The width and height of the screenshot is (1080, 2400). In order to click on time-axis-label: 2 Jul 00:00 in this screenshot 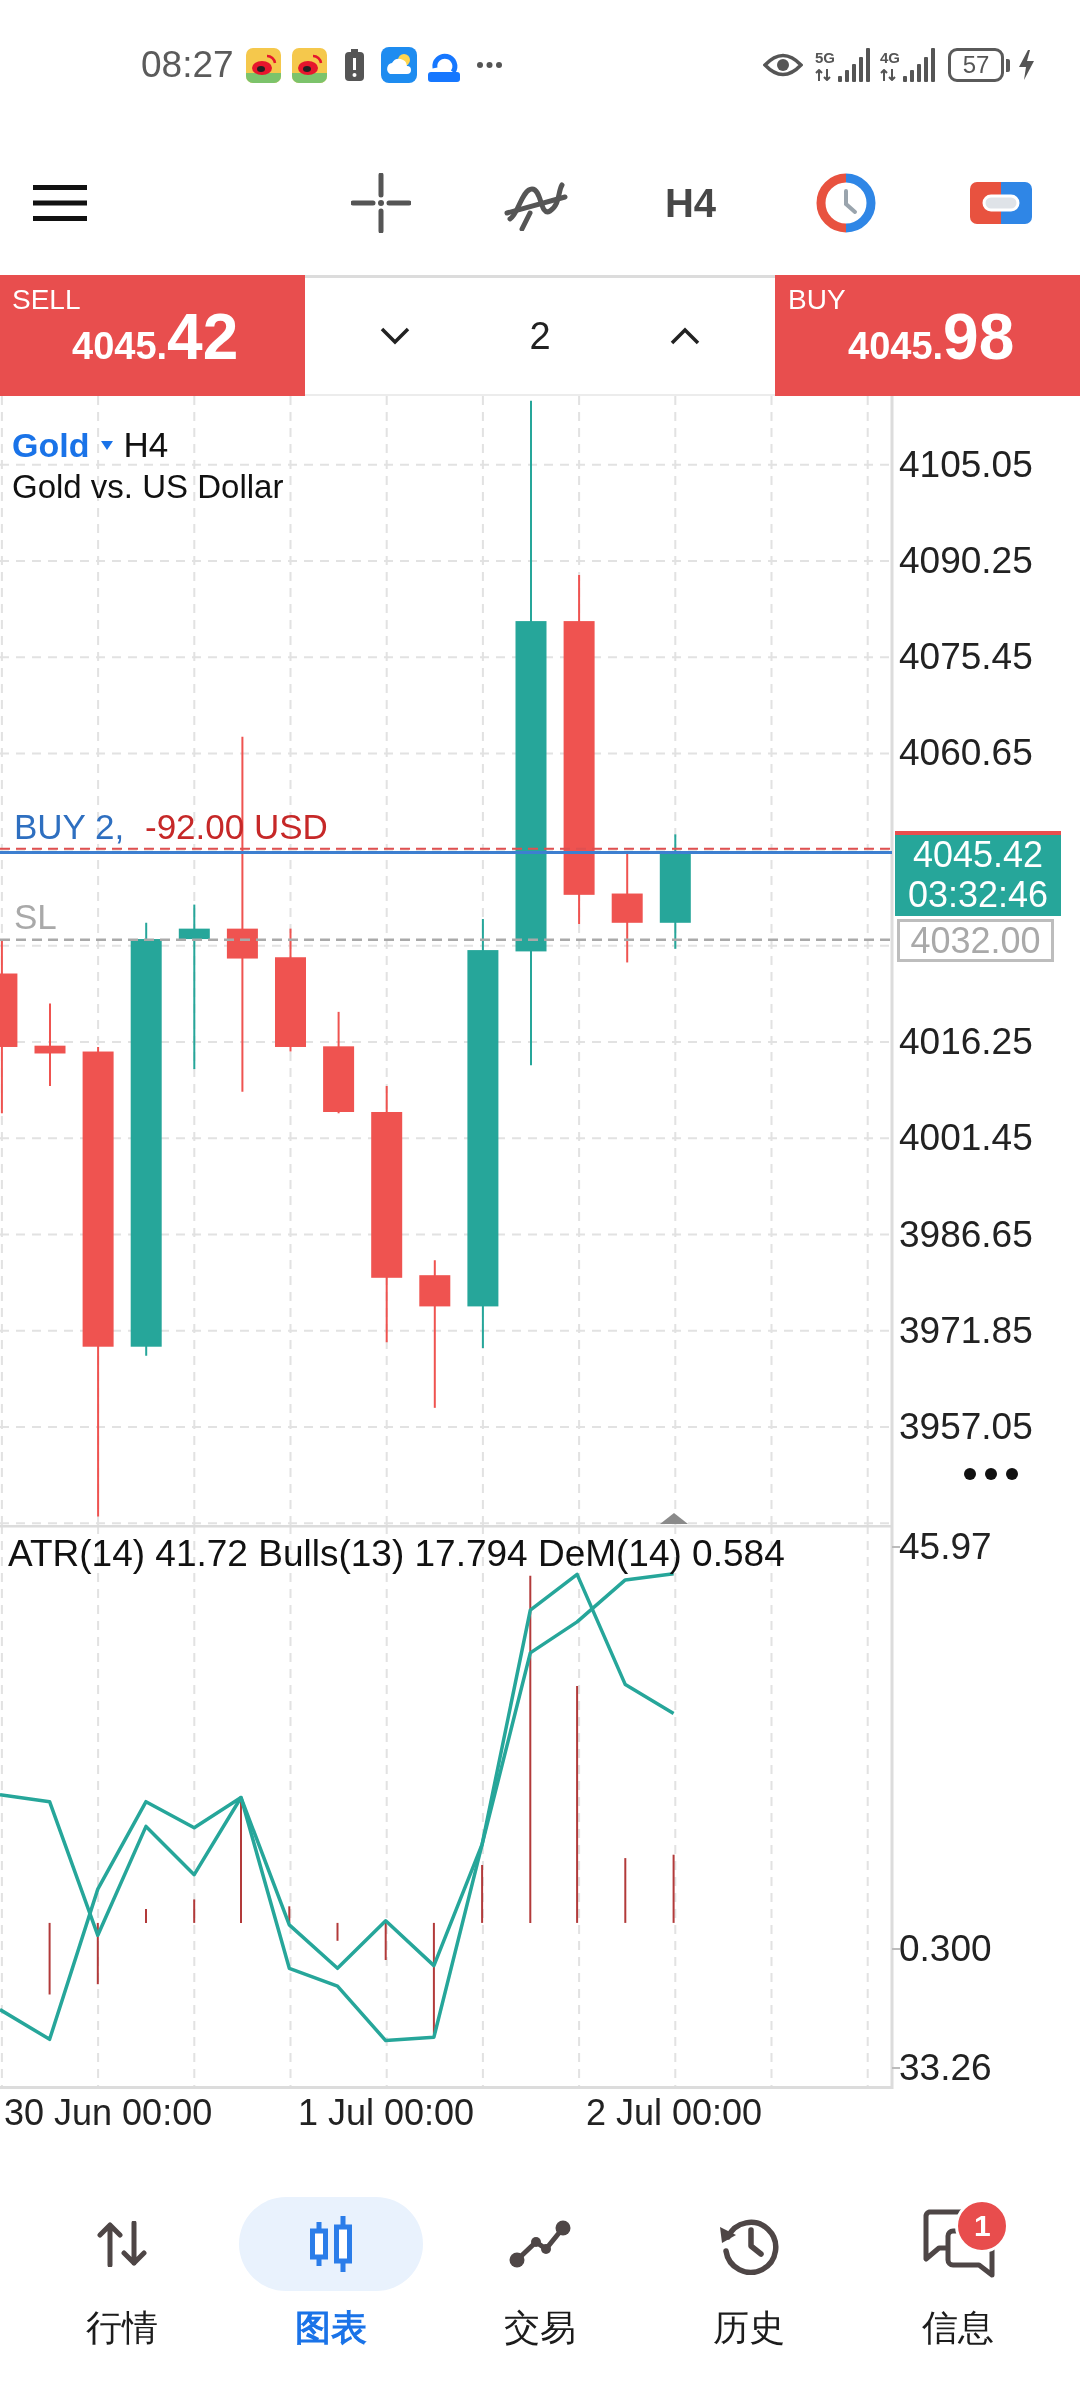, I will do `click(674, 2113)`.